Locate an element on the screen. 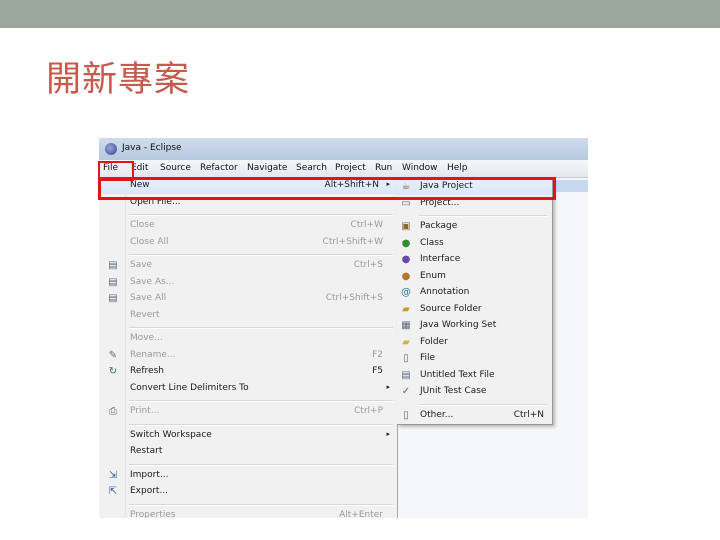  new-submenu-item-java-working-set: ▦ Java Working Set is located at coordinates (474, 326).